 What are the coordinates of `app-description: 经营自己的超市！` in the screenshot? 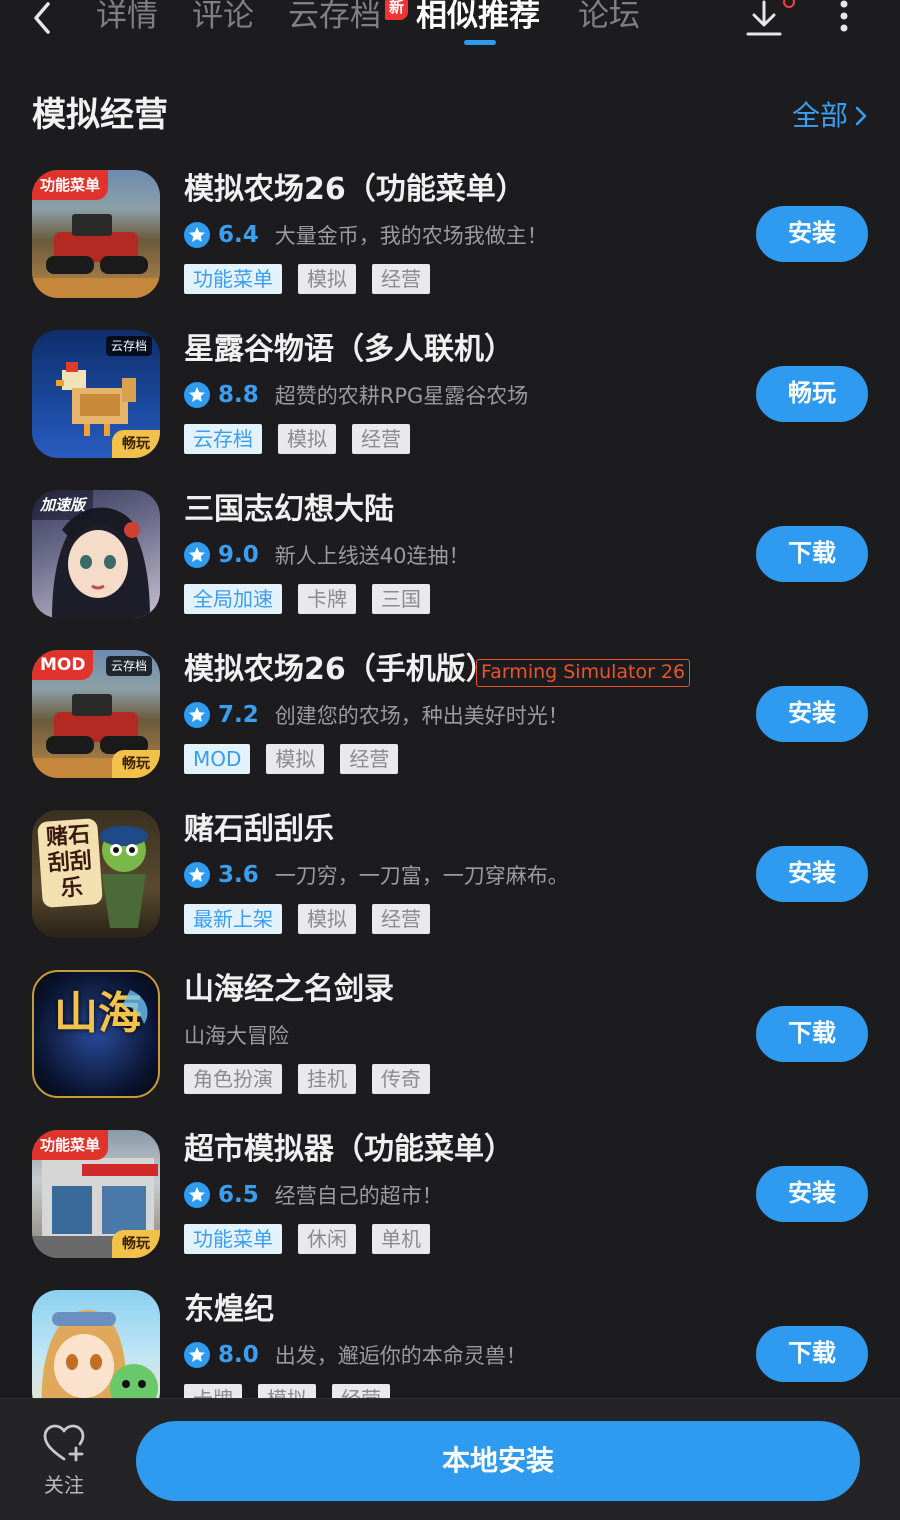 It's located at (358, 1196).